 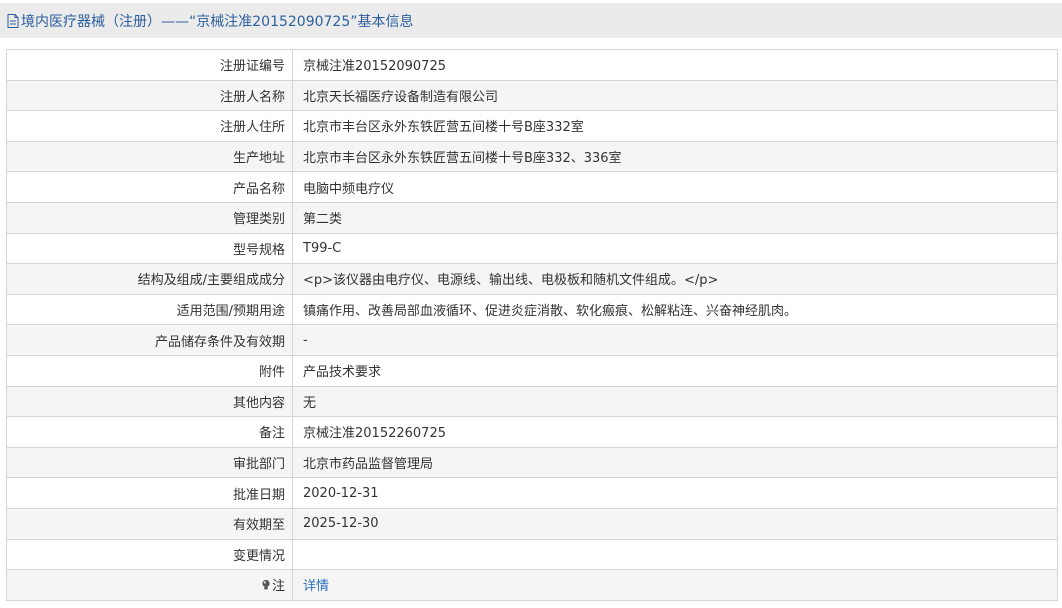 I want to click on row-value: 京械注准20152260725, so click(x=374, y=434).